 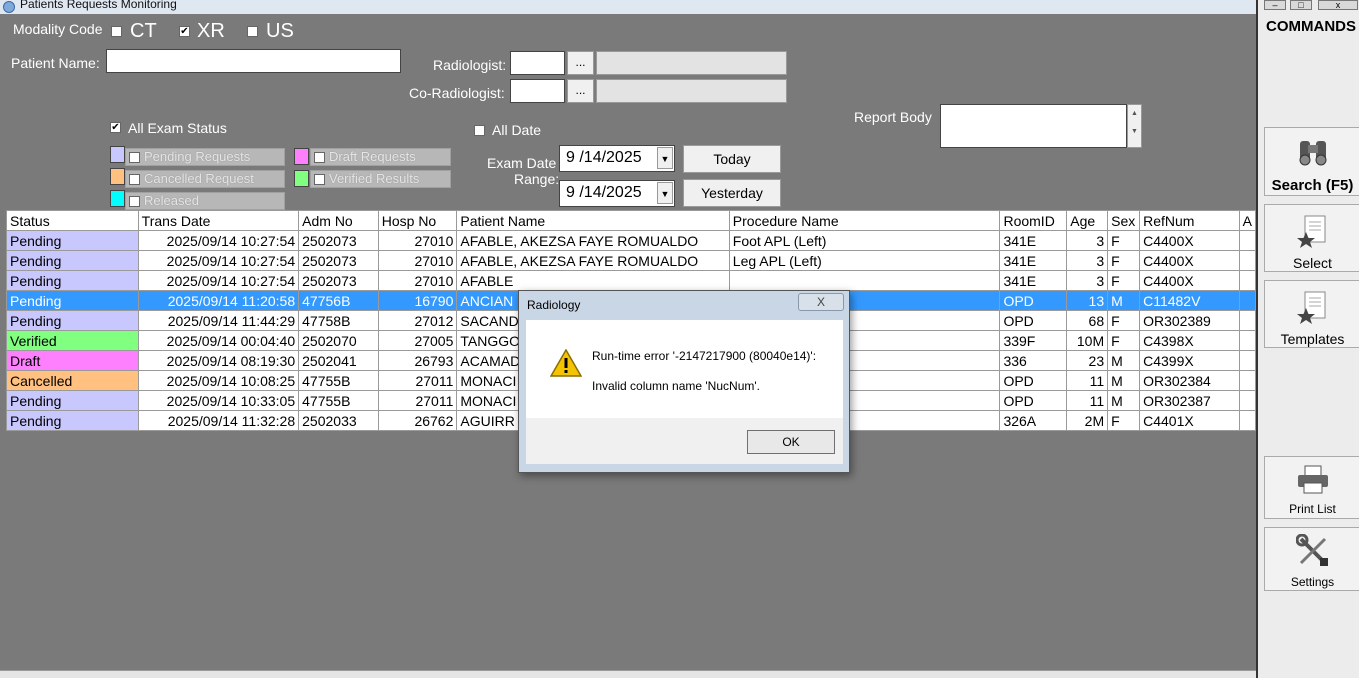 What do you see at coordinates (218, 320) in the screenshot?
I see `trans-date-cell: 2025/09/14 11:44:29` at bounding box center [218, 320].